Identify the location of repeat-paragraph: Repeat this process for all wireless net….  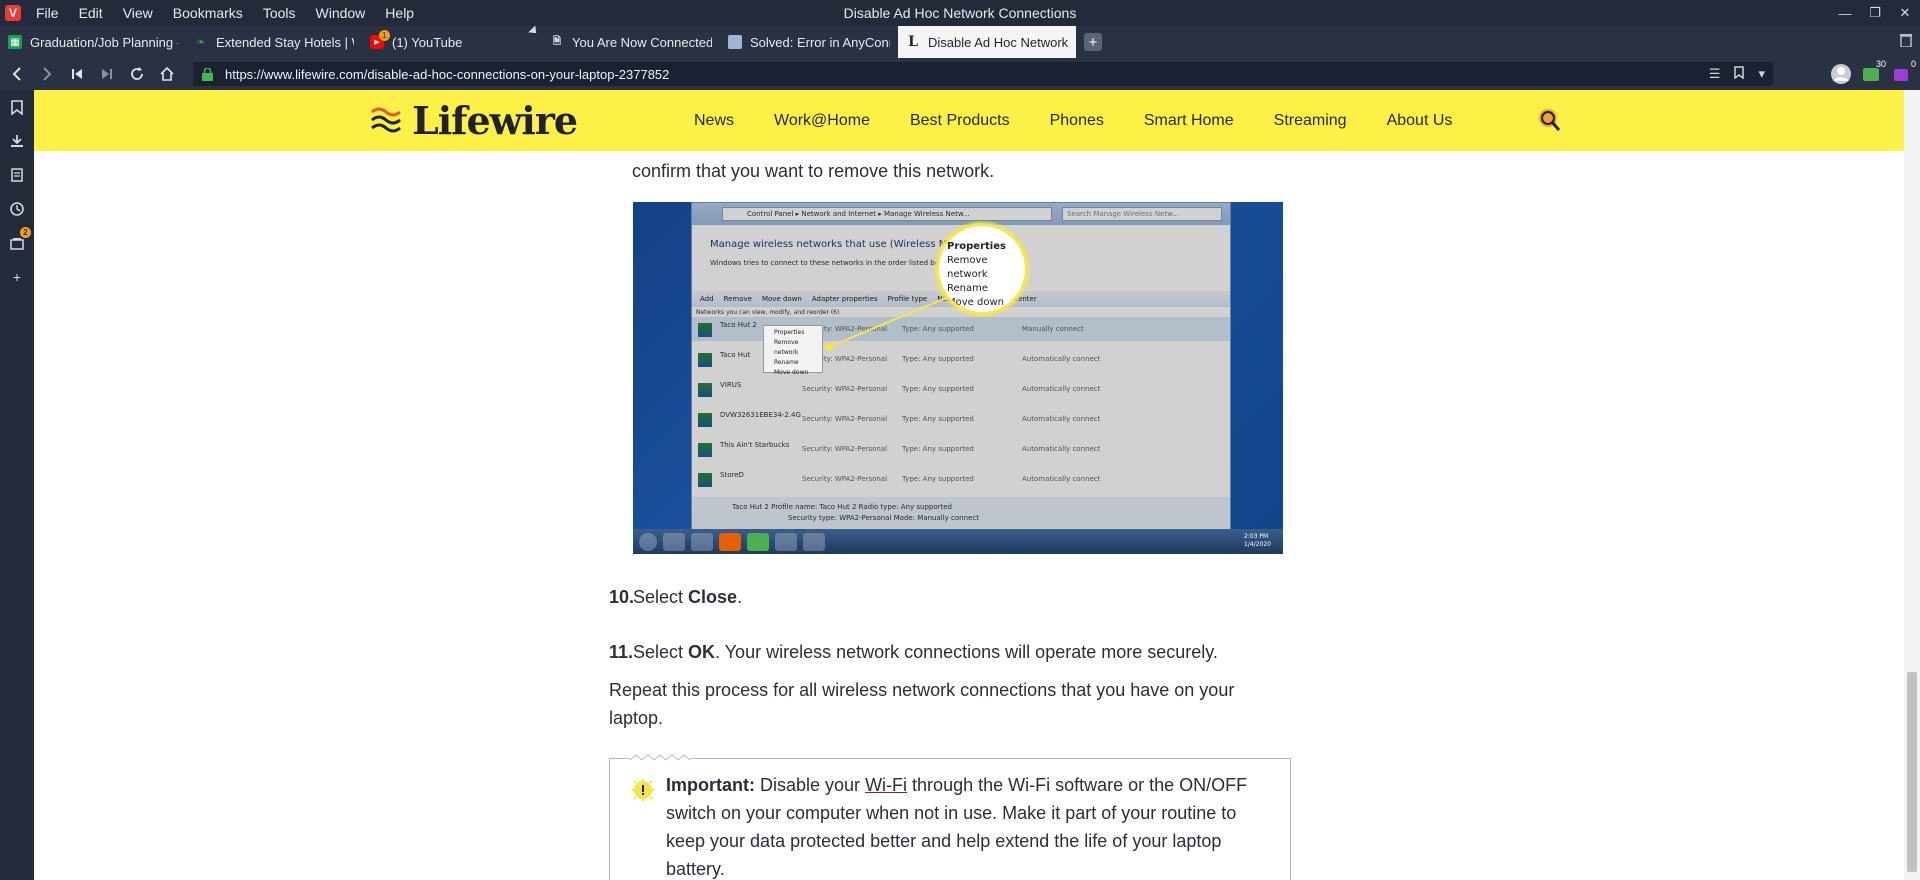
(922, 704).